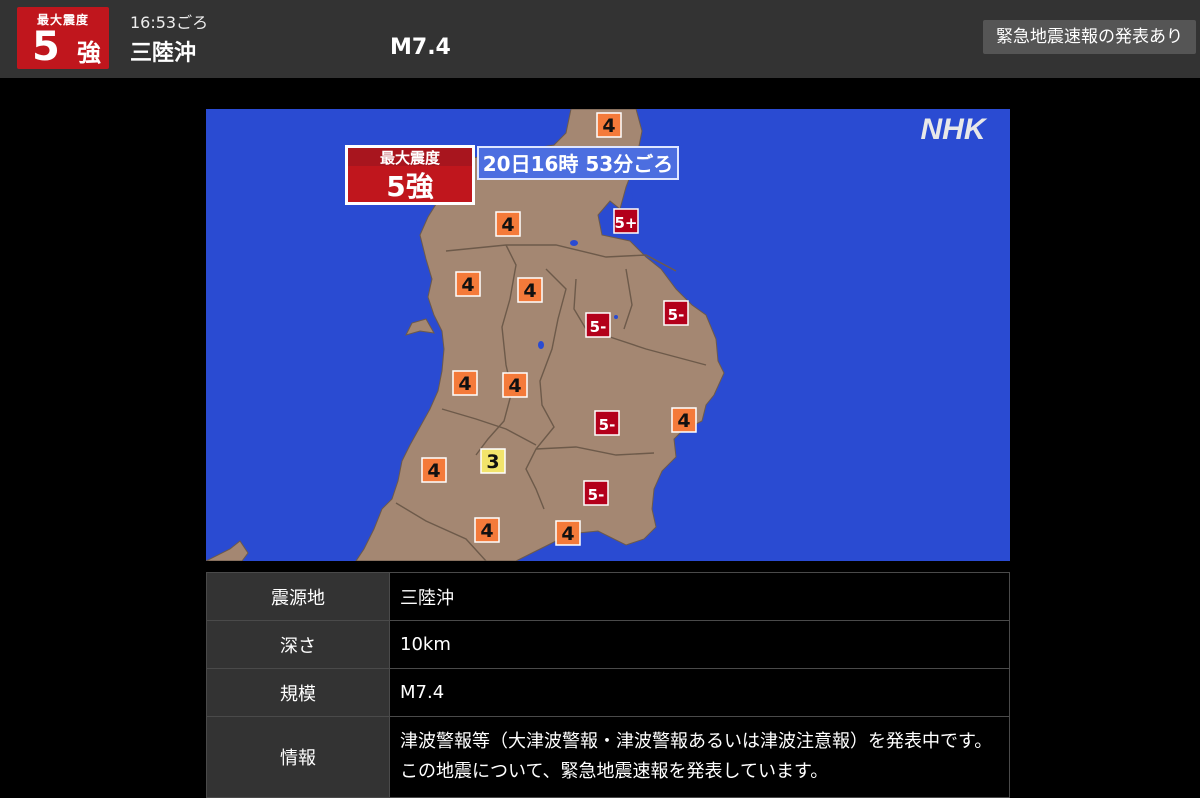 This screenshot has width=1200, height=798. Describe the element at coordinates (298, 644) in the screenshot. I see `row-label-depth: 深さ` at that location.